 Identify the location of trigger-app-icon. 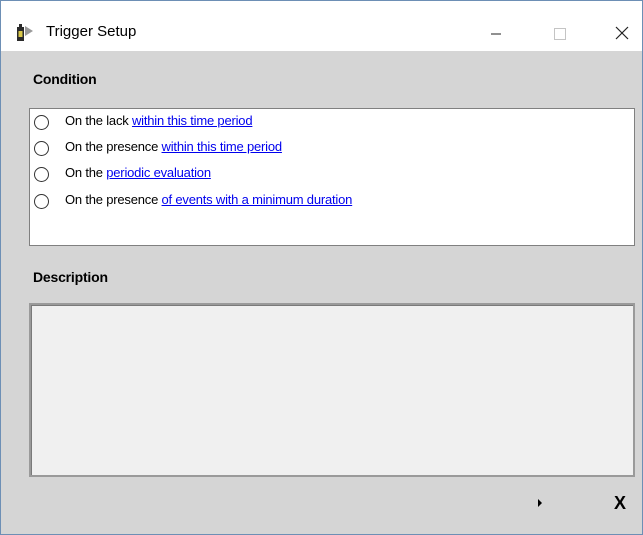
(25, 32).